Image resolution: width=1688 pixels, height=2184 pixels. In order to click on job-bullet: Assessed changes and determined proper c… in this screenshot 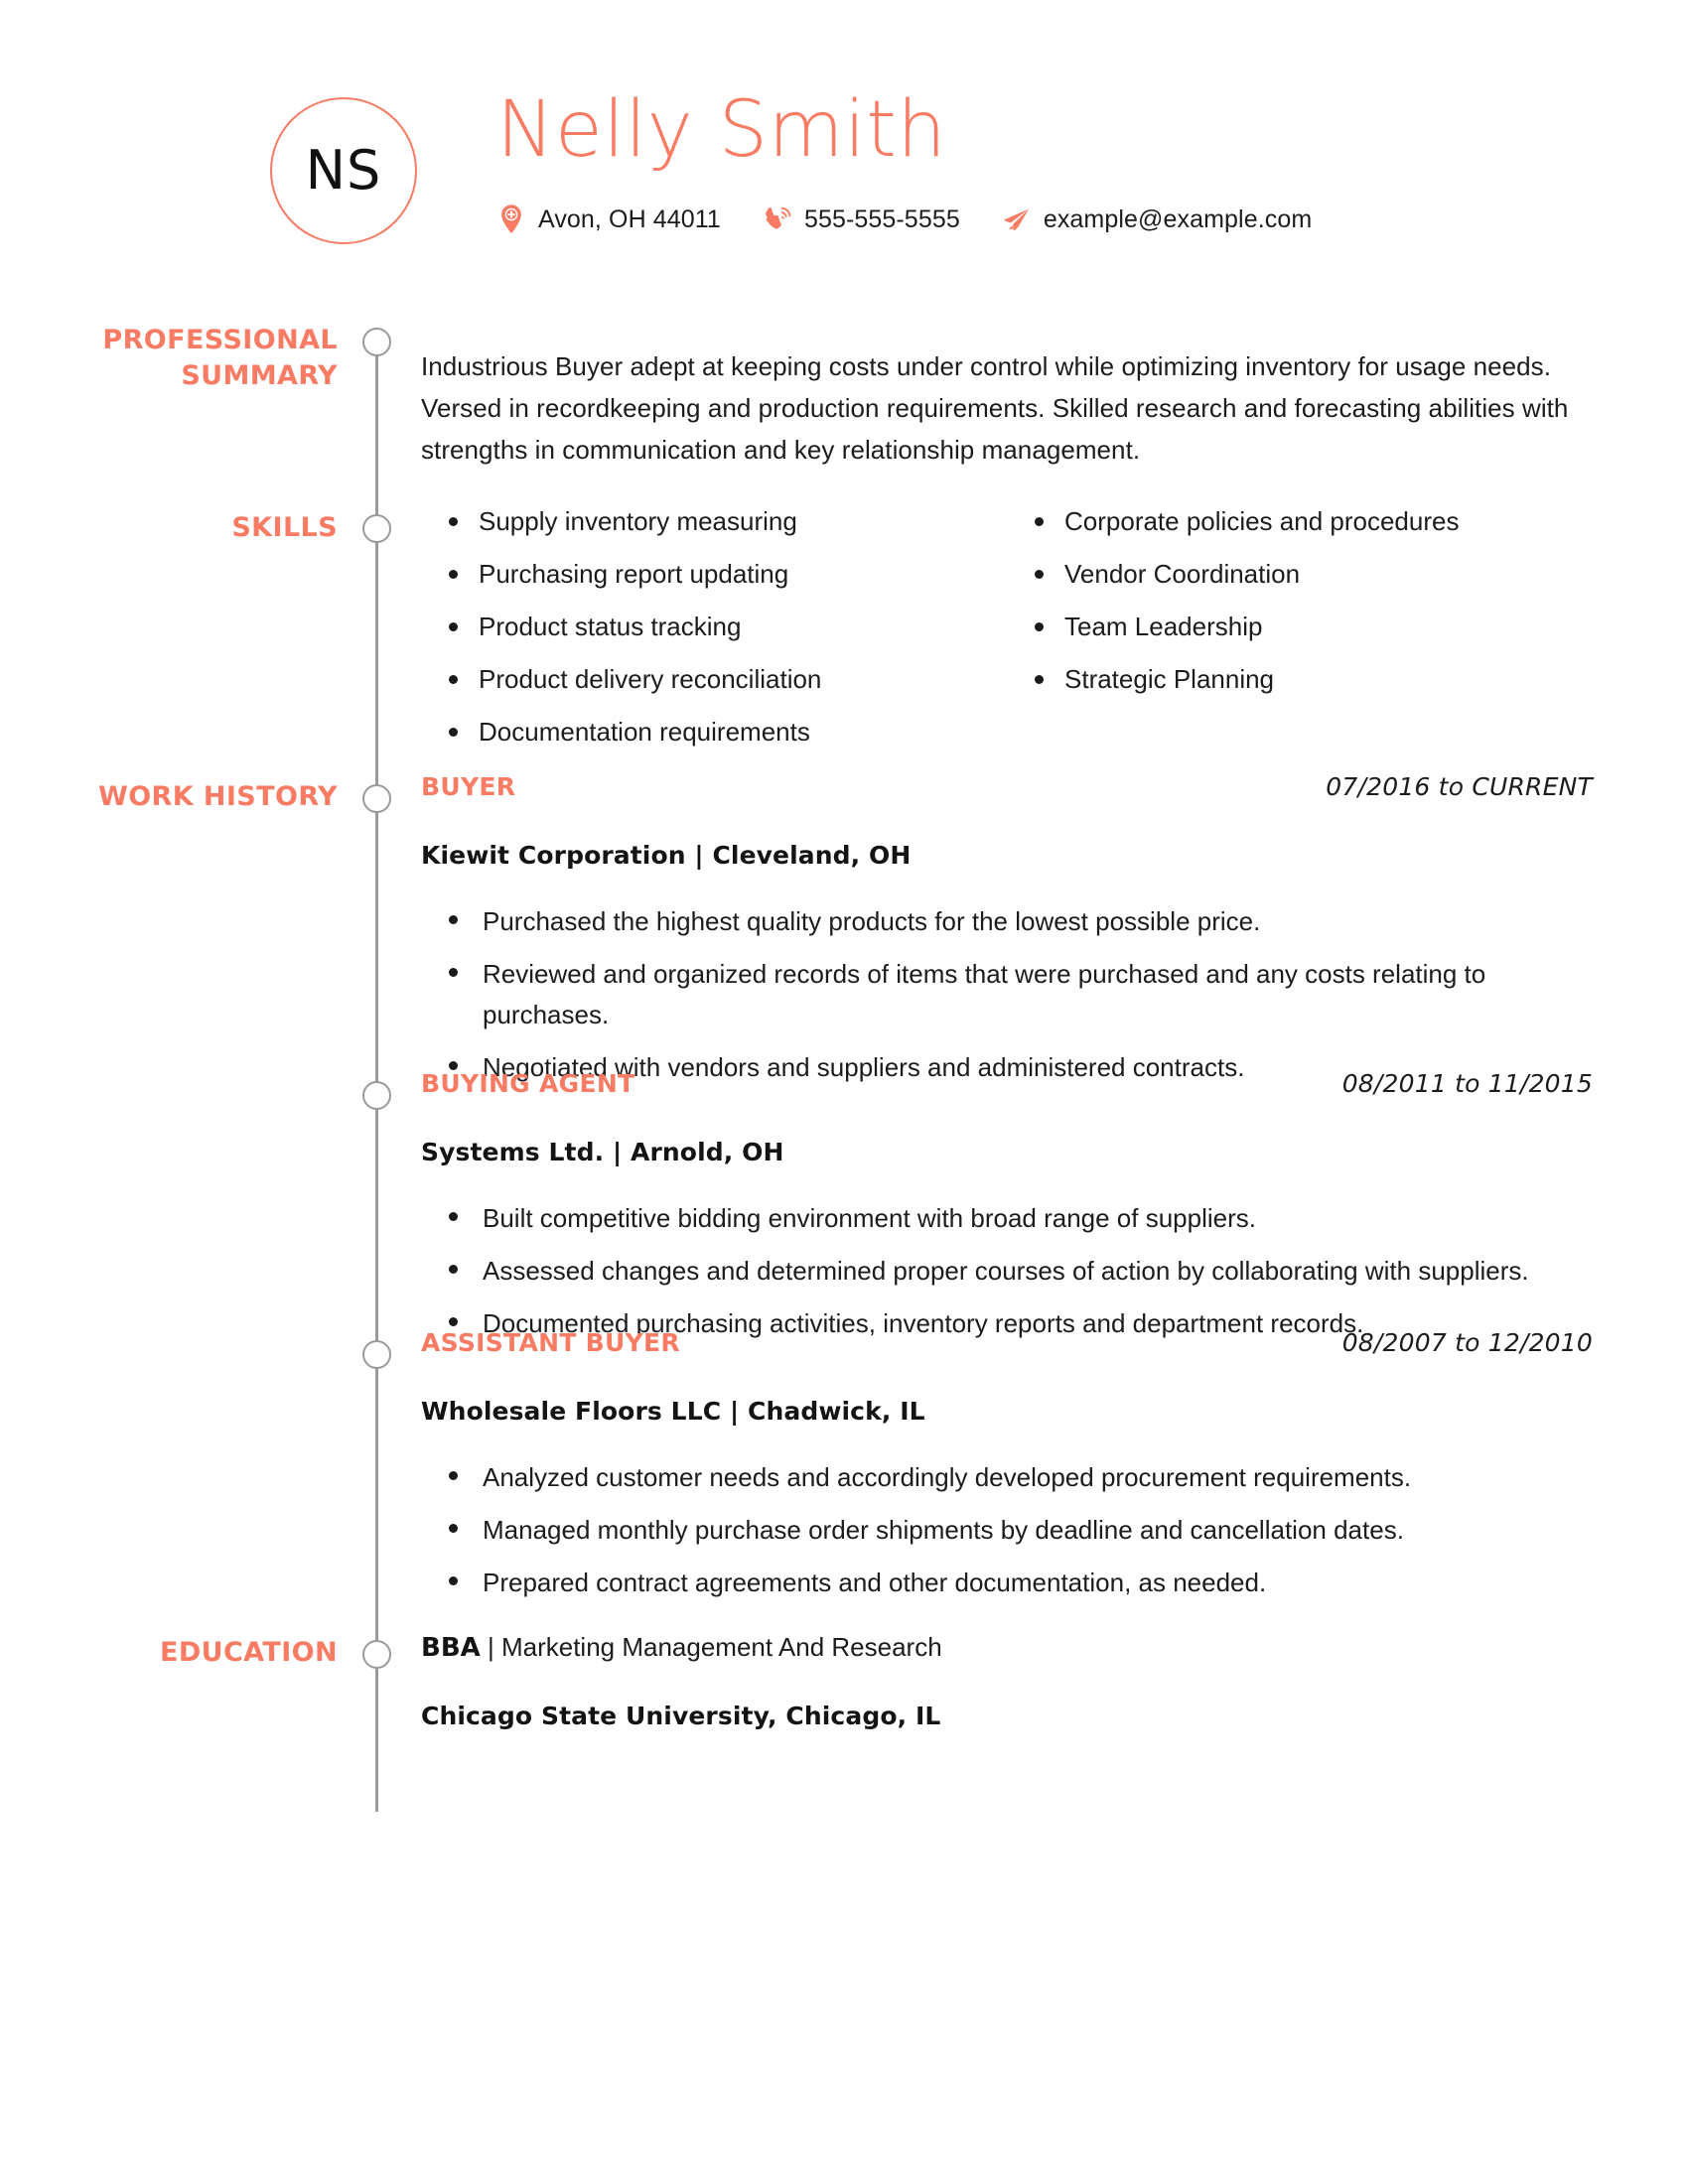, I will do `click(1007, 1271)`.